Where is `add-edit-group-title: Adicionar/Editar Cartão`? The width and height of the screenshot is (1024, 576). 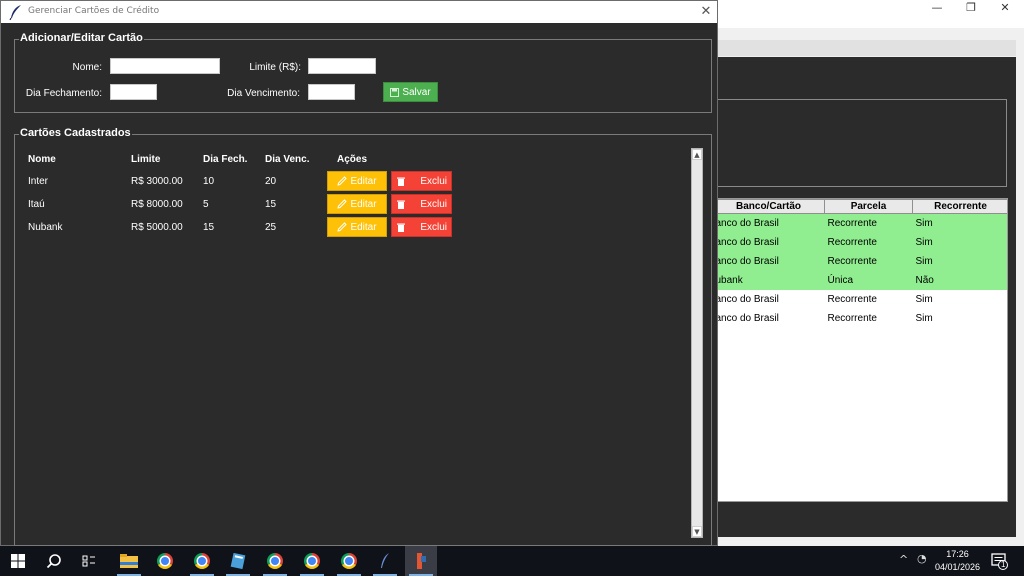
add-edit-group-title: Adicionar/Editar Cartão is located at coordinates (81, 38).